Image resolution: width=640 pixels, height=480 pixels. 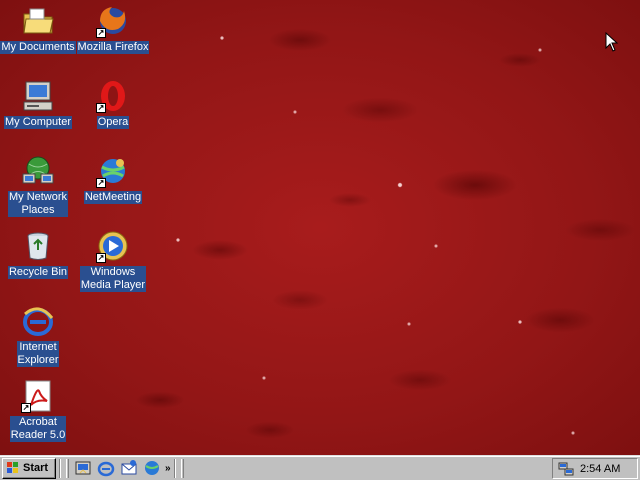 I want to click on desktop-icon-label: Internet Explorer, so click(x=38, y=354).